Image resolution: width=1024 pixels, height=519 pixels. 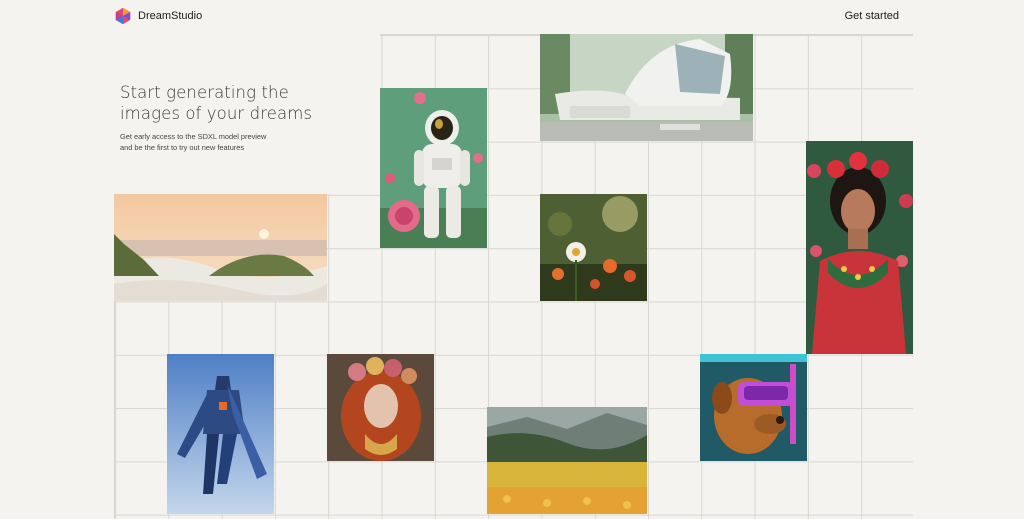 I want to click on beach-dunes-sunset-image, so click(x=220, y=247).